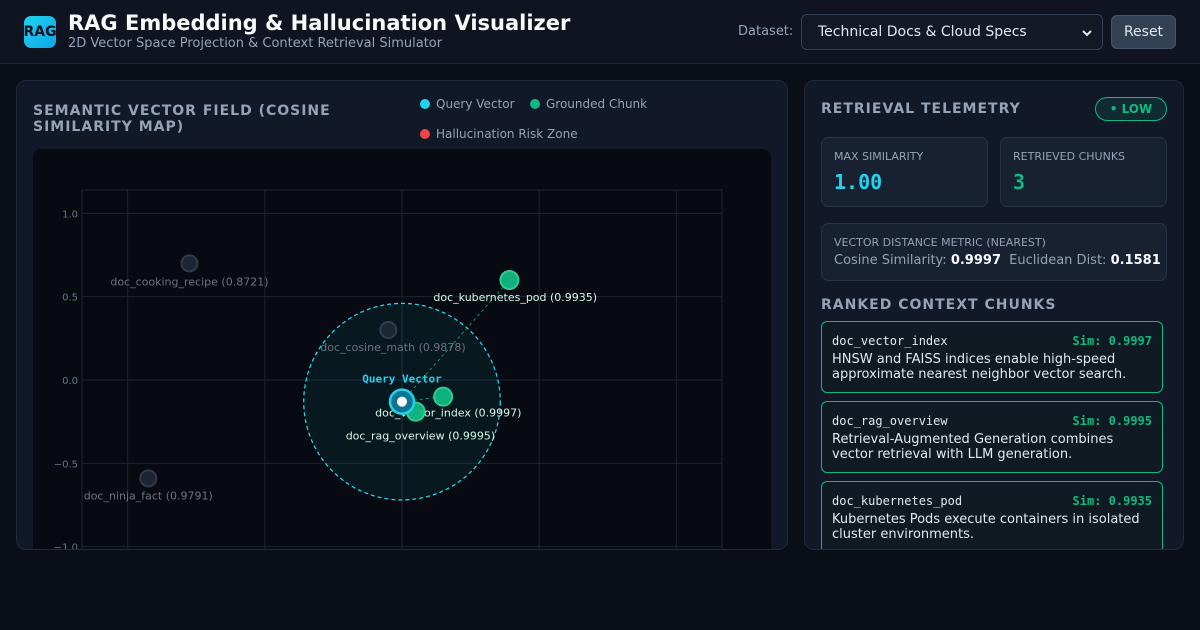 Image resolution: width=1200 pixels, height=630 pixels. What do you see at coordinates (475, 104) in the screenshot?
I see `legend-query-label: Query Vector` at bounding box center [475, 104].